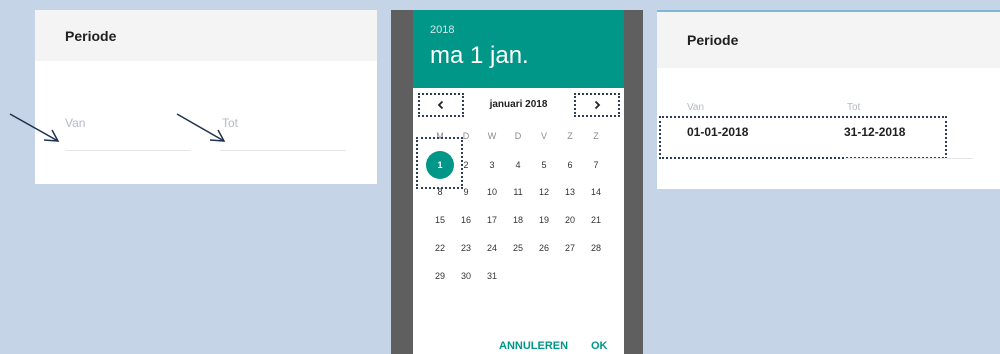 The image size is (1000, 354). I want to click on next-month-button, so click(597, 105).